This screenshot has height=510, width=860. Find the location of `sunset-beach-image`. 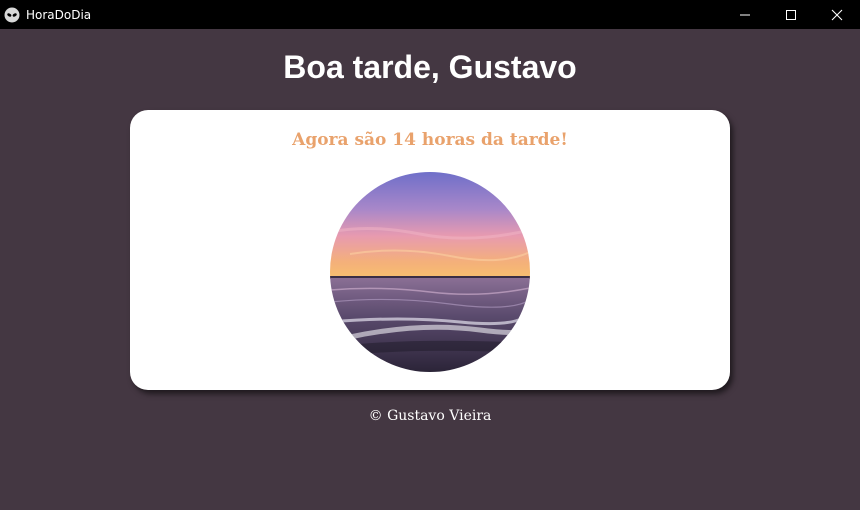

sunset-beach-image is located at coordinates (430, 272).